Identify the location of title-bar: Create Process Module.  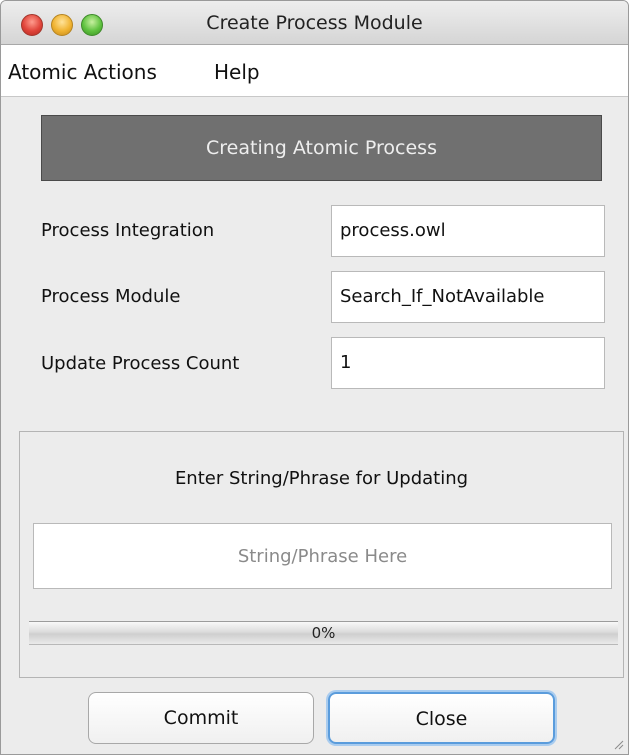
(314, 23).